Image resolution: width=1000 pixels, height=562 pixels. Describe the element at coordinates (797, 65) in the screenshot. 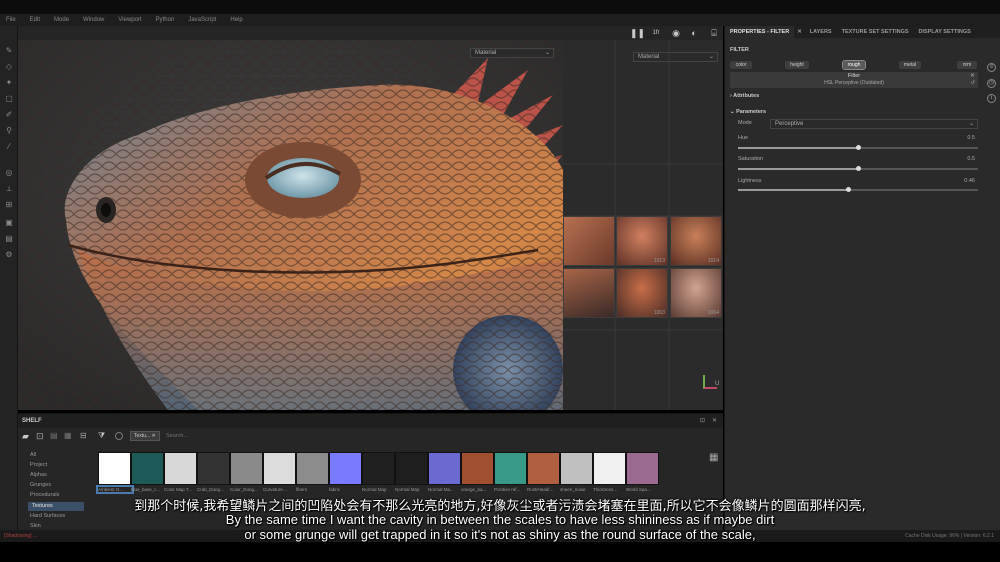

I see `channel-height: height` at that location.